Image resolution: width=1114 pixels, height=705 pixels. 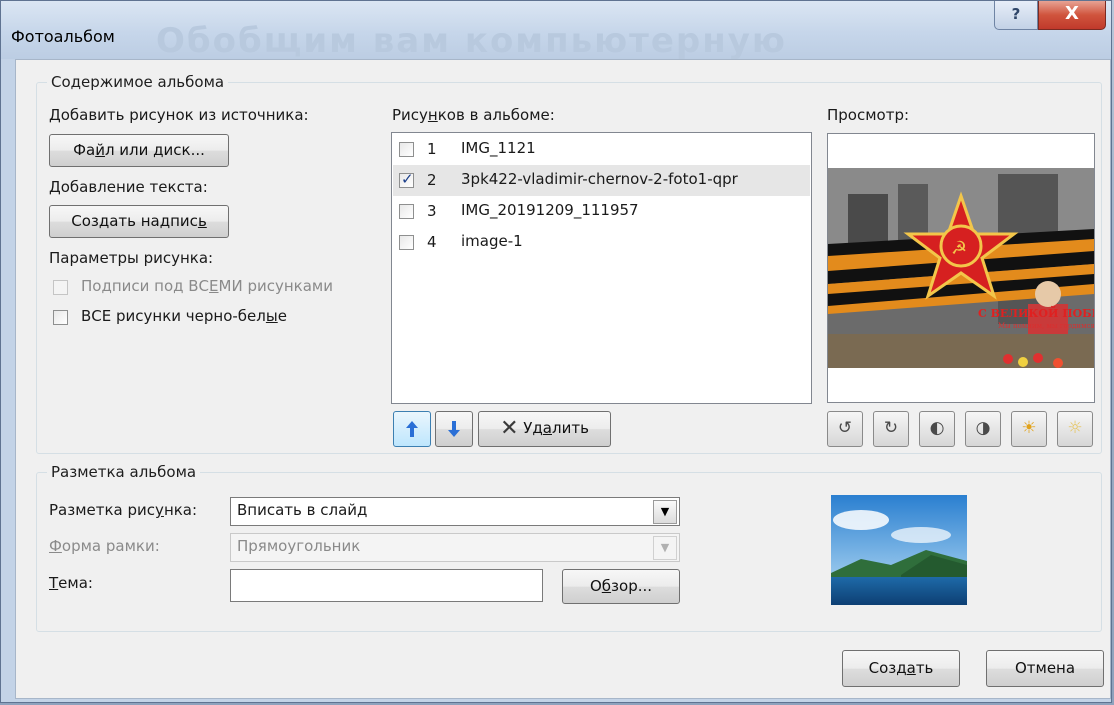 What do you see at coordinates (139, 221) in the screenshot?
I see `create-textbox-button: Создать надпись` at bounding box center [139, 221].